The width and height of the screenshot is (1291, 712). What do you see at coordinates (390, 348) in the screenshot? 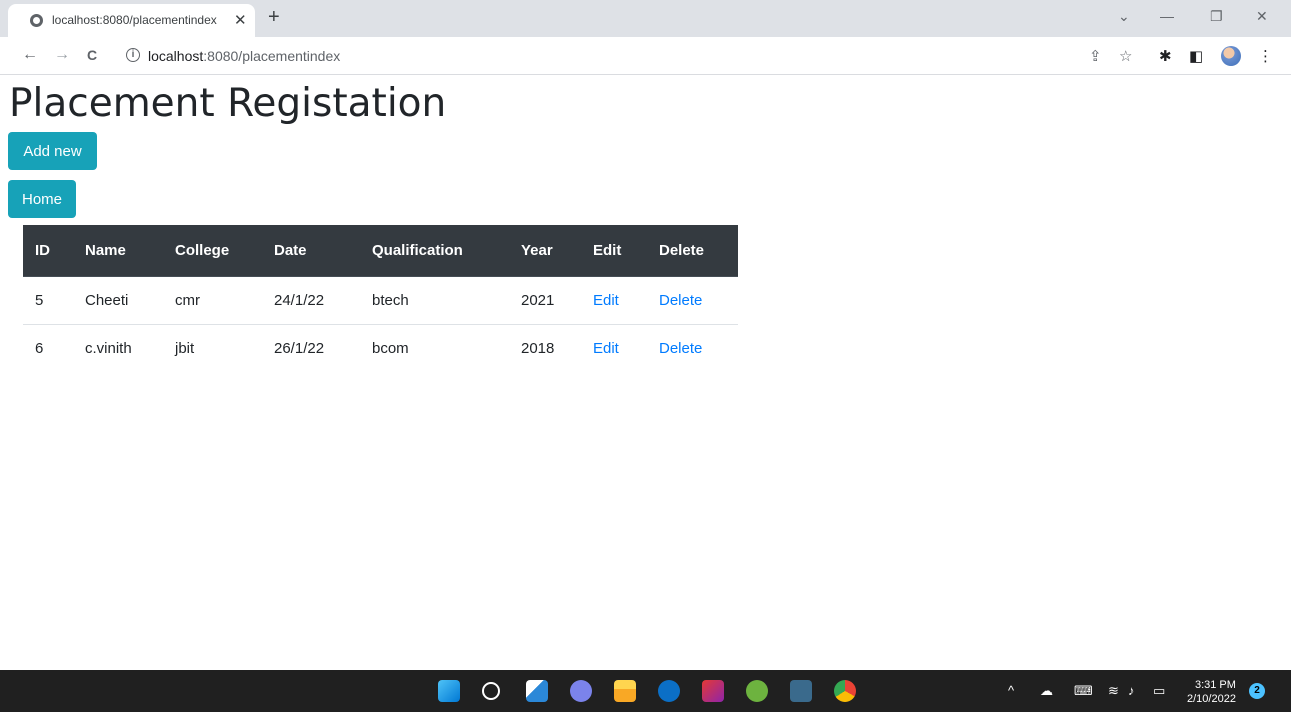
I see `cell-qualification: bcom` at bounding box center [390, 348].